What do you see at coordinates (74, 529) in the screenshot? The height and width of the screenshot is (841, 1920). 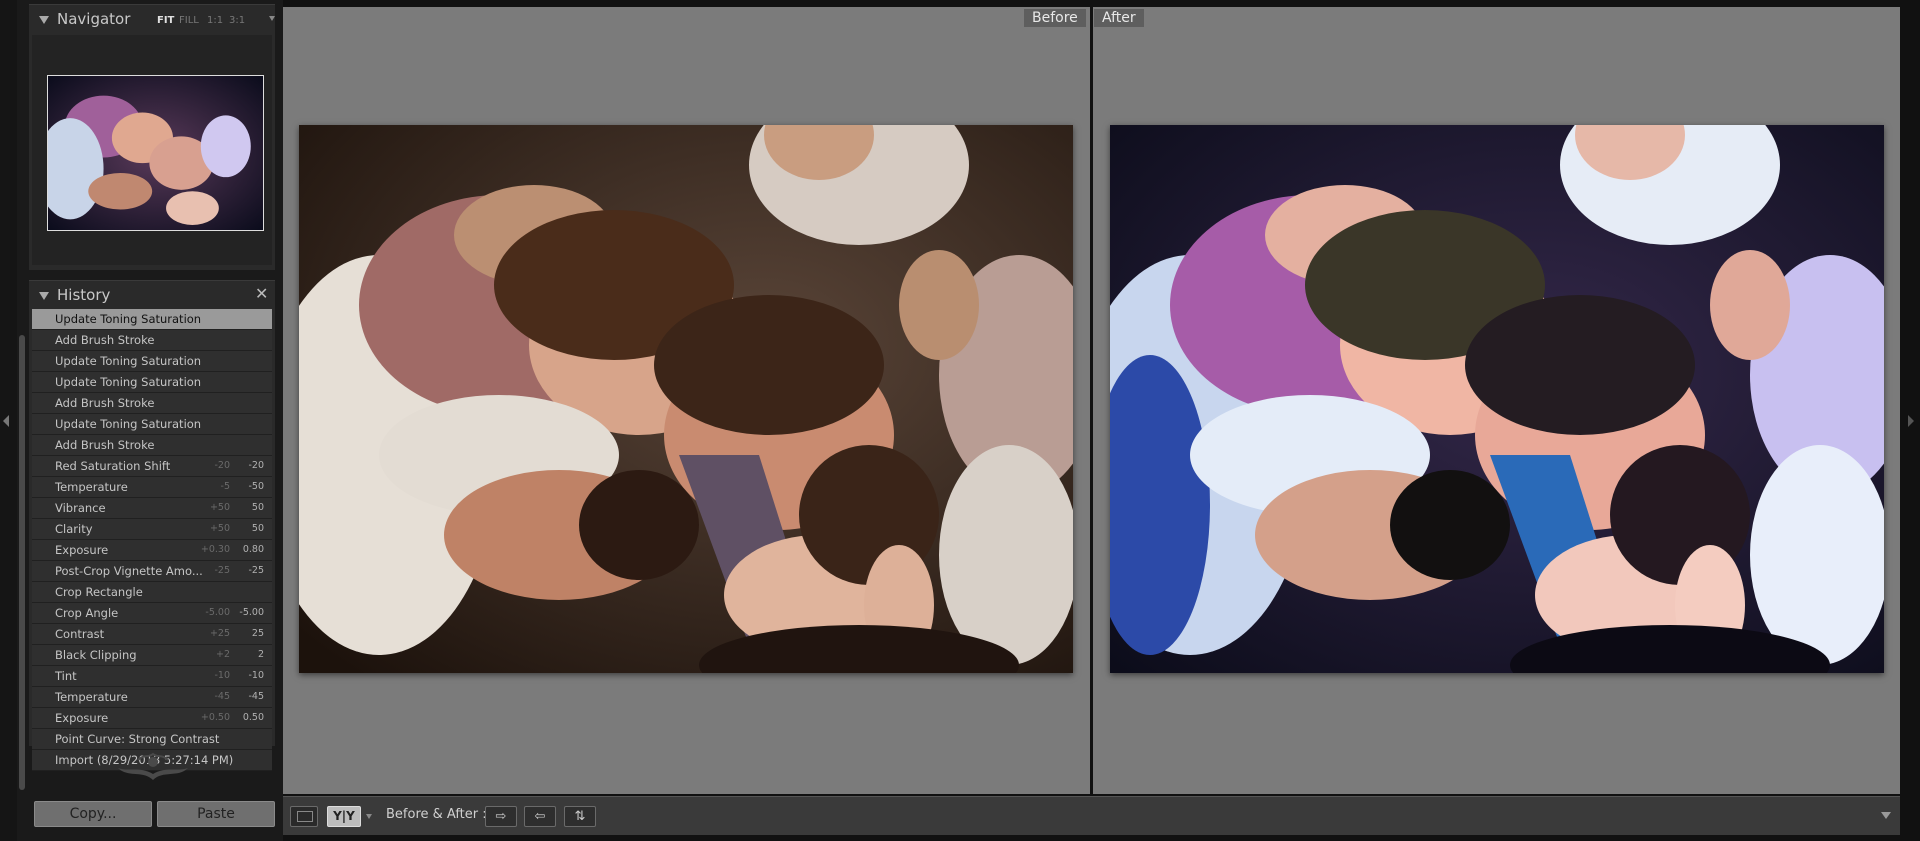 I see `history-item-label: Clarity` at bounding box center [74, 529].